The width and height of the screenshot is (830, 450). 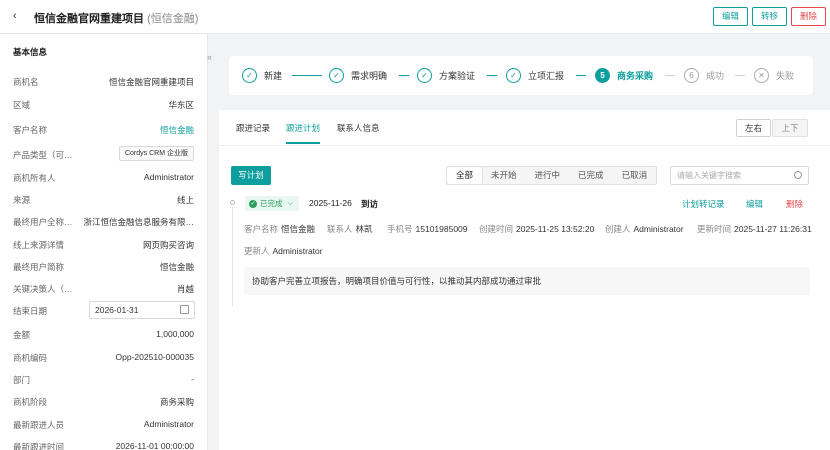 I want to click on field-label: 商机名, so click(x=26, y=82).